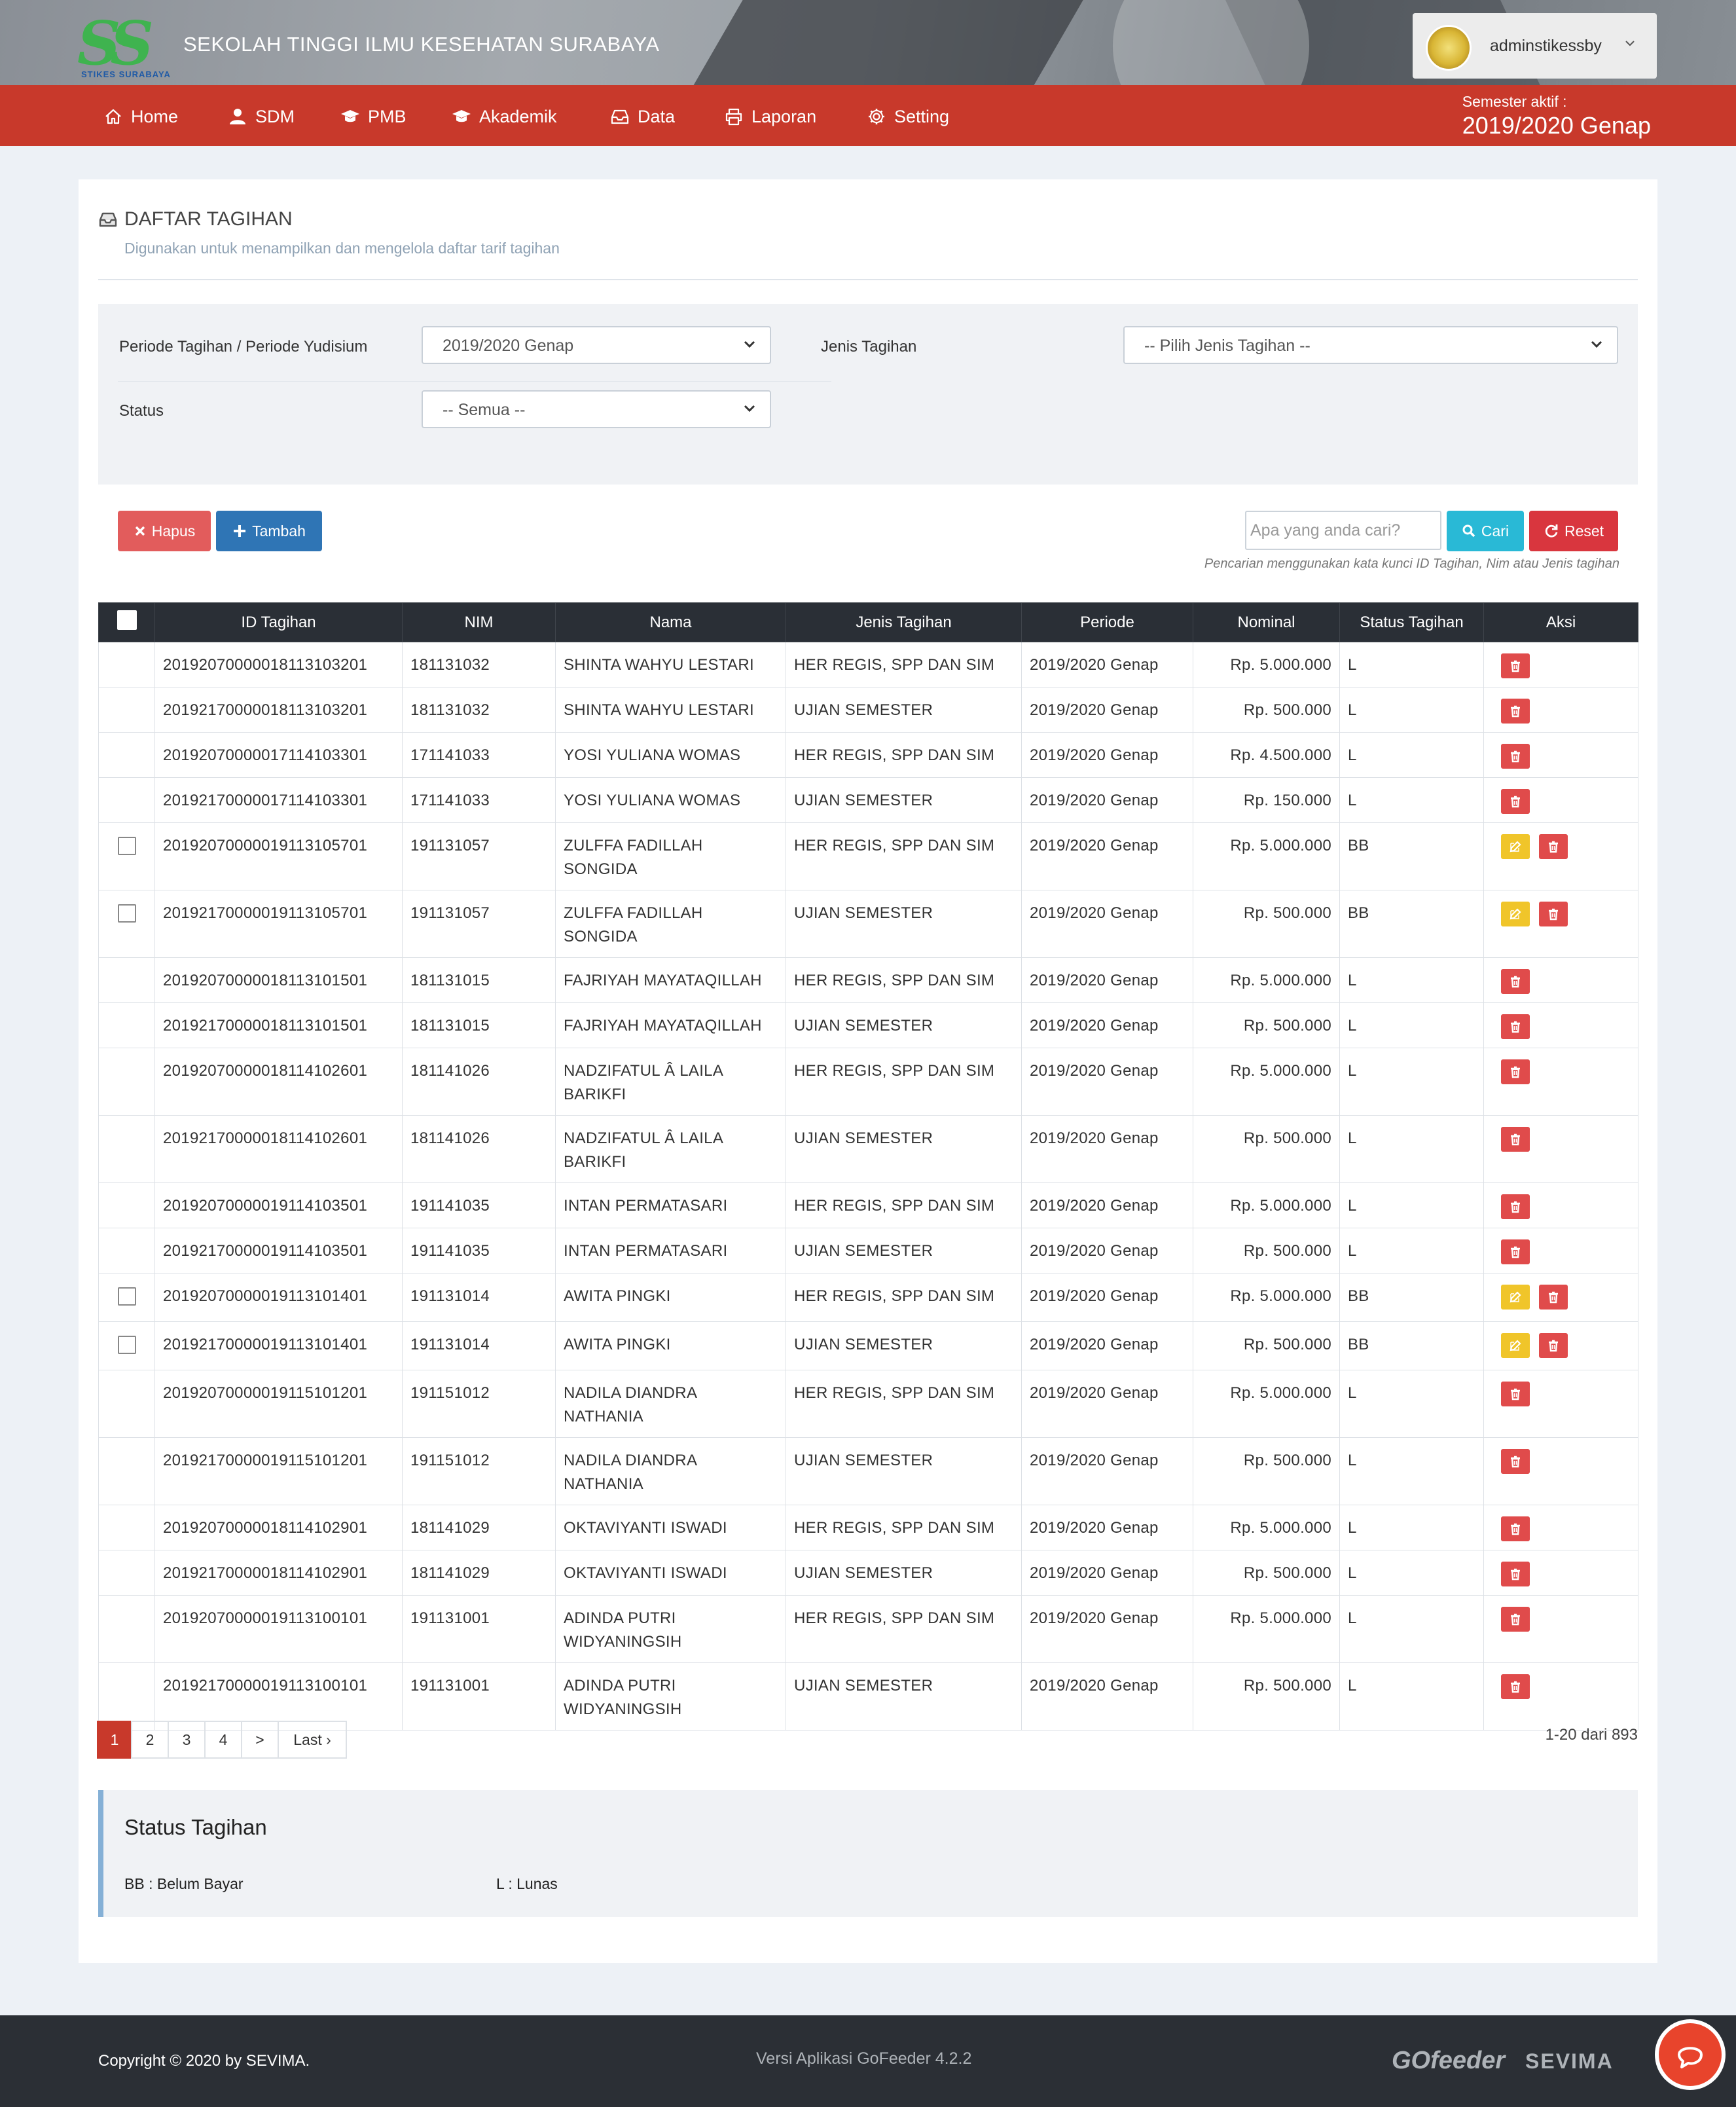 This screenshot has width=1736, height=2107. I want to click on nav-item-laporan: Laporan, so click(770, 116).